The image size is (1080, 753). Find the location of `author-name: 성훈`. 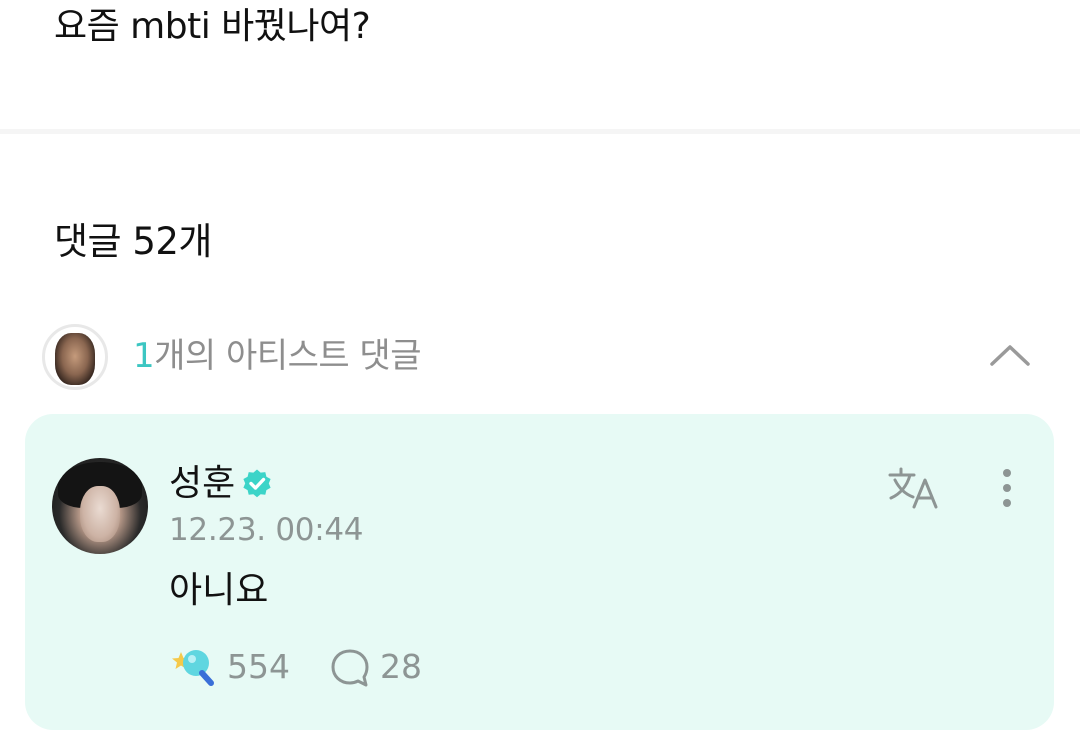

author-name: 성훈 is located at coordinates (202, 484).